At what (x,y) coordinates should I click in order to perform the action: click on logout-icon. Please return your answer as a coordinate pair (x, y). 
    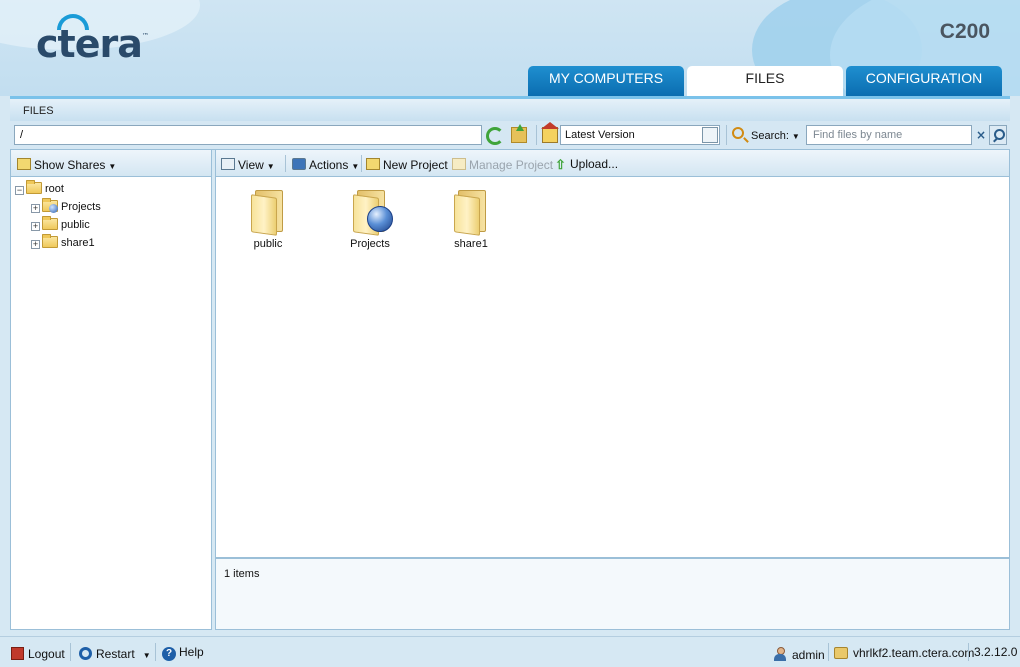
    Looking at the image, I should click on (17, 653).